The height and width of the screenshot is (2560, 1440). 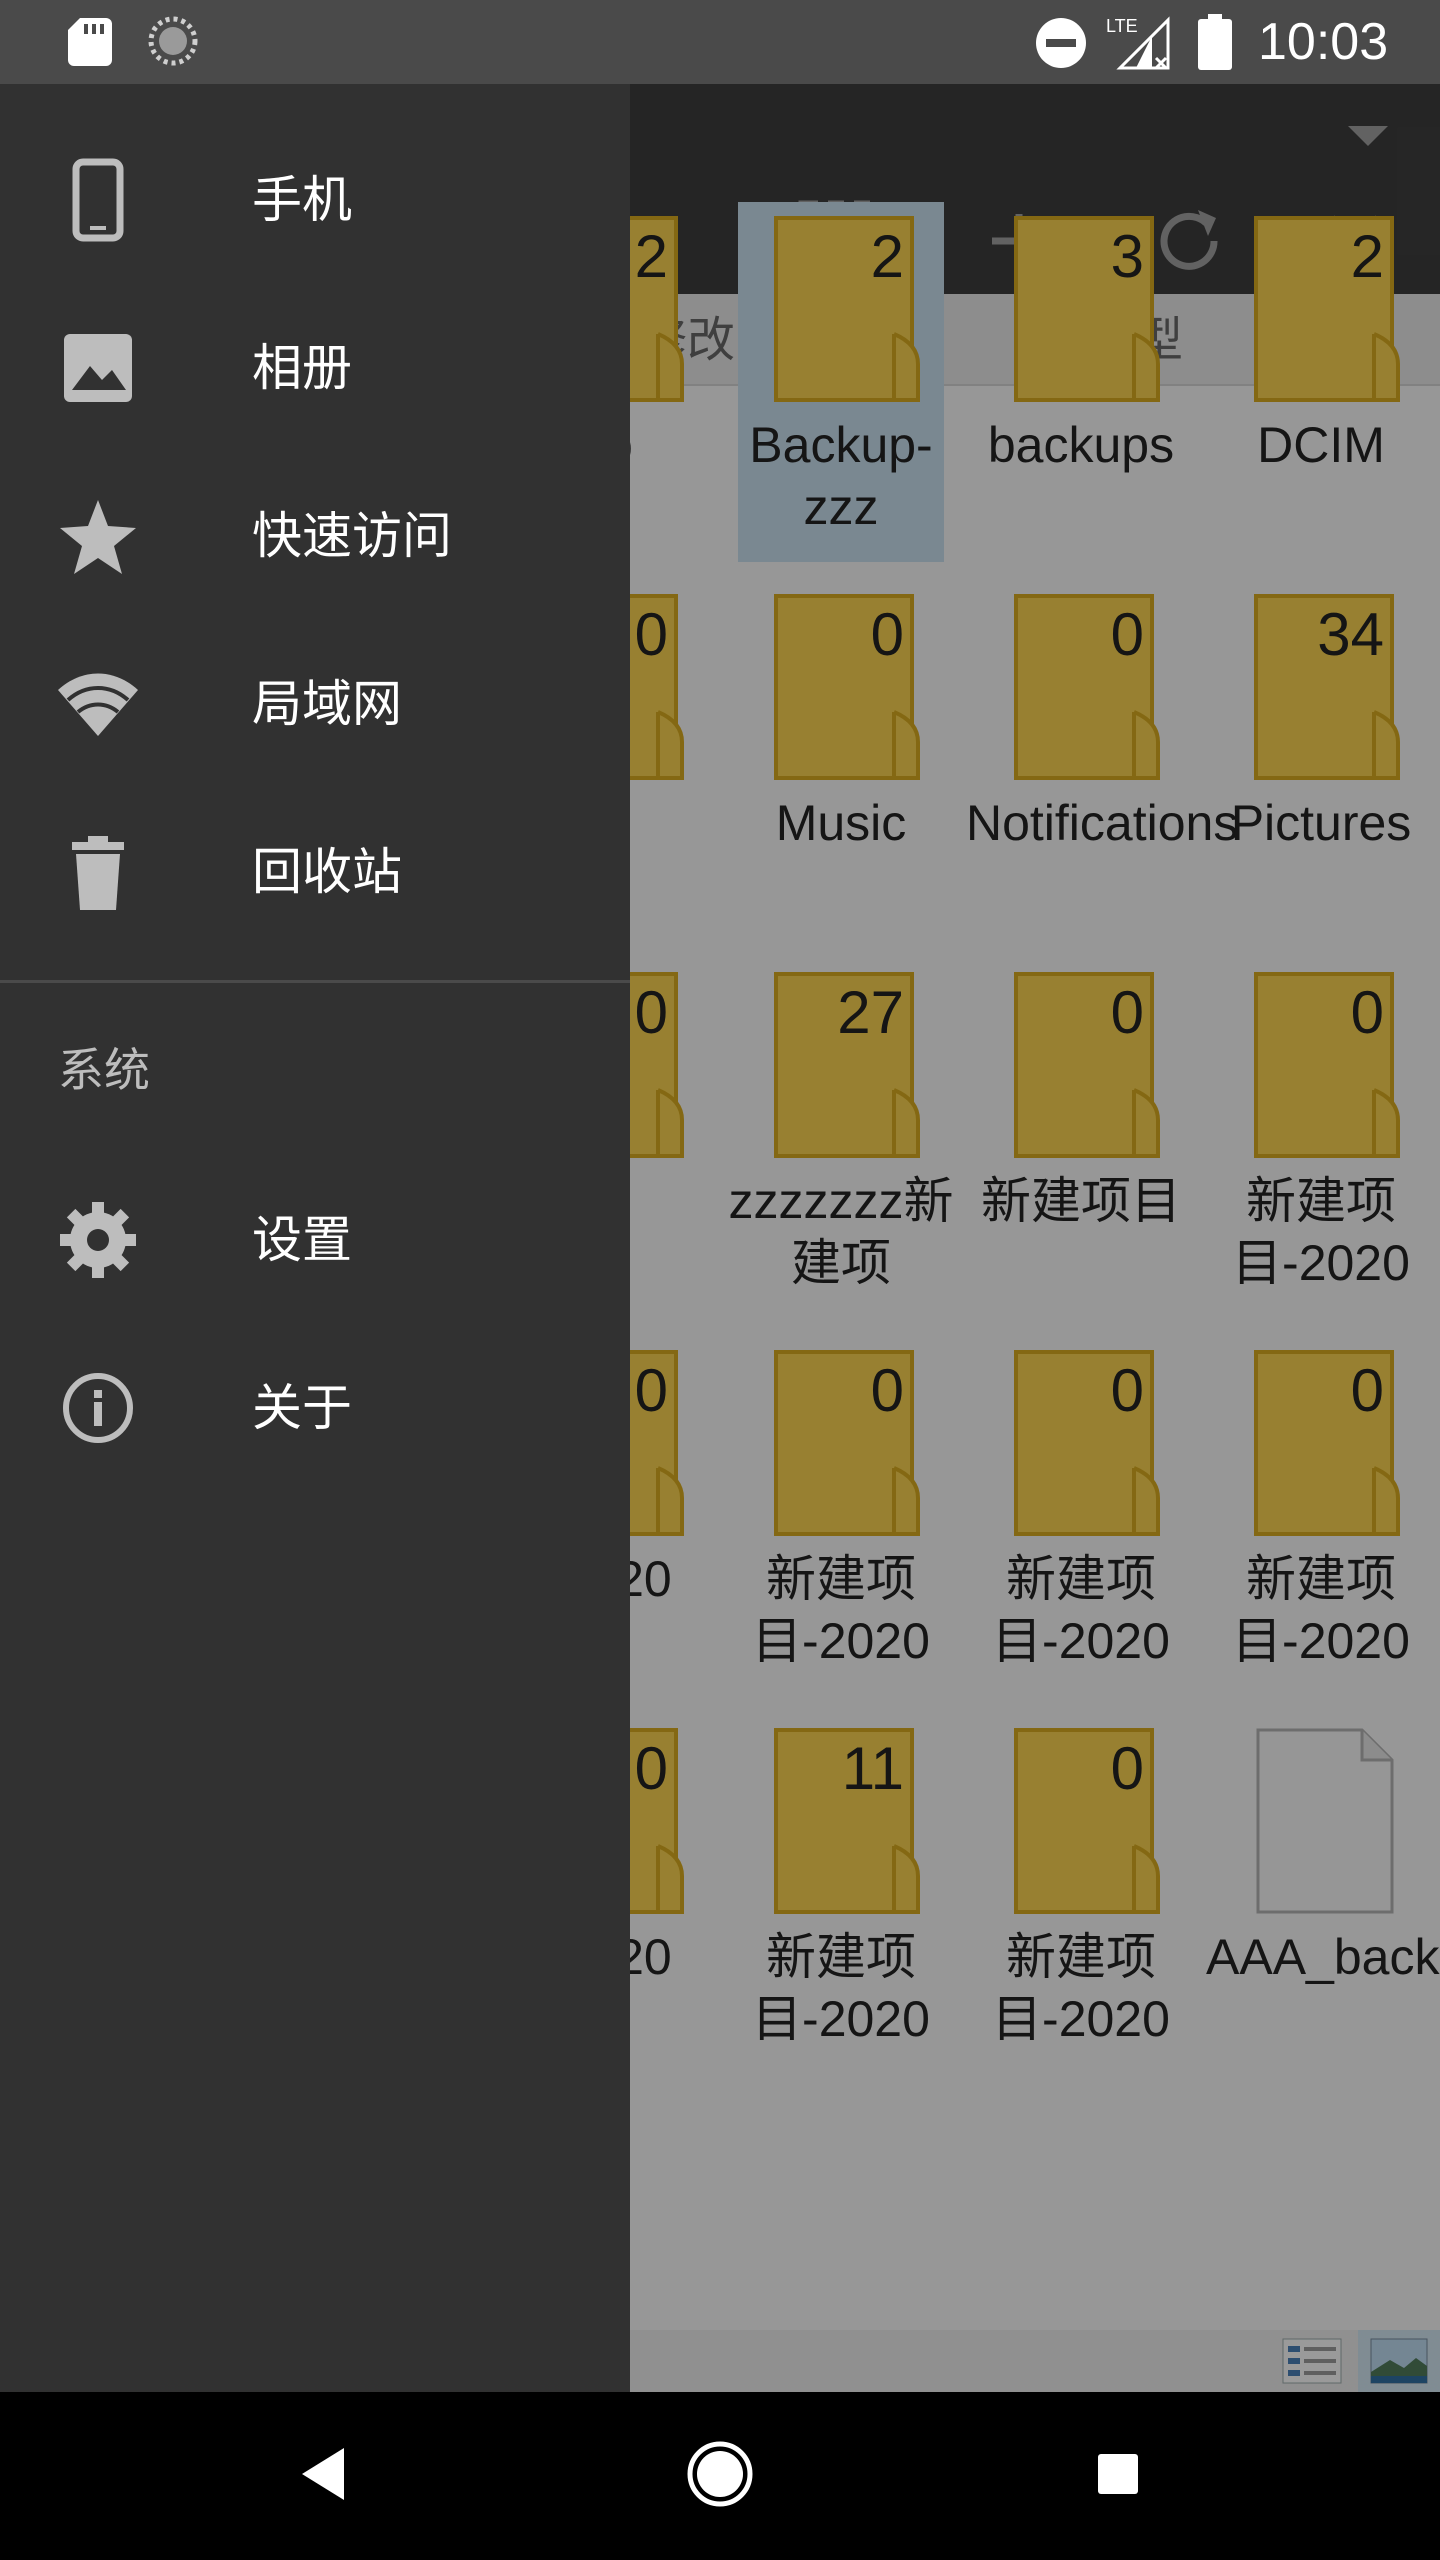 What do you see at coordinates (98, 704) in the screenshot?
I see `wifi-icon` at bounding box center [98, 704].